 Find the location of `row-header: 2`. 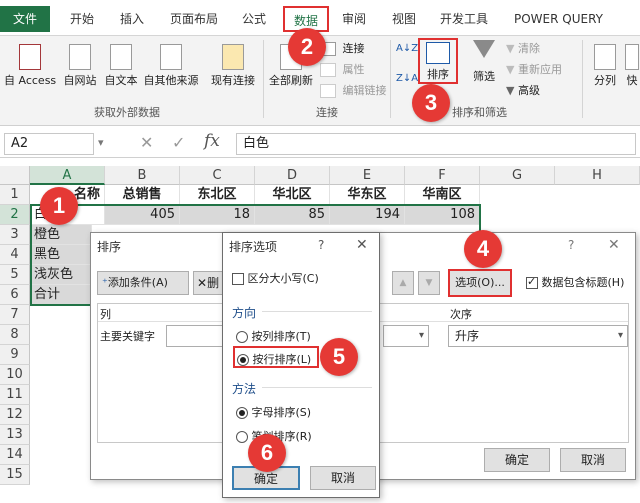

row-header: 2 is located at coordinates (15, 215).